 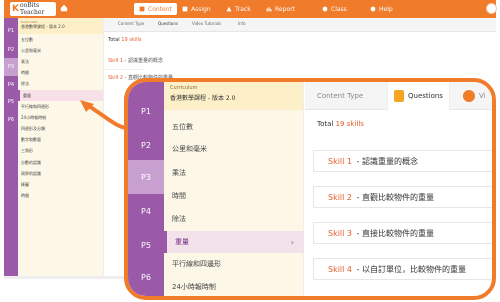 I want to click on bottom-edge, so click(x=64, y=277).